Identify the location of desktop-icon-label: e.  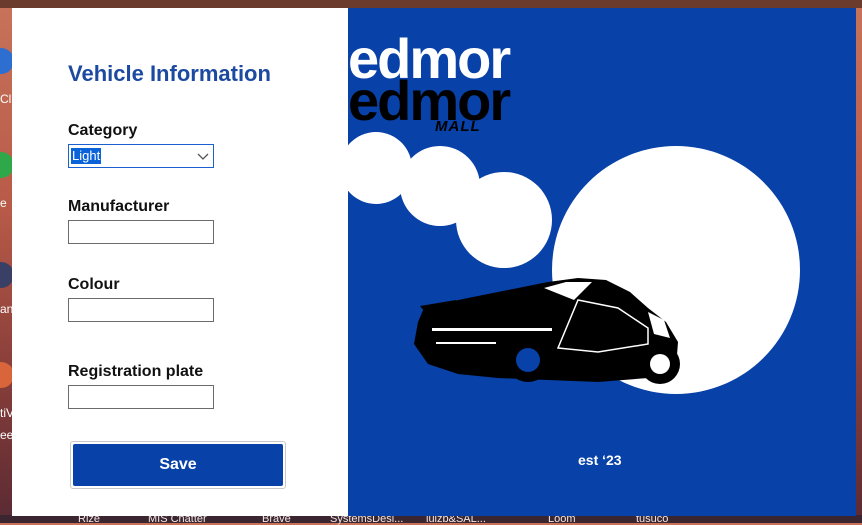
(3, 203).